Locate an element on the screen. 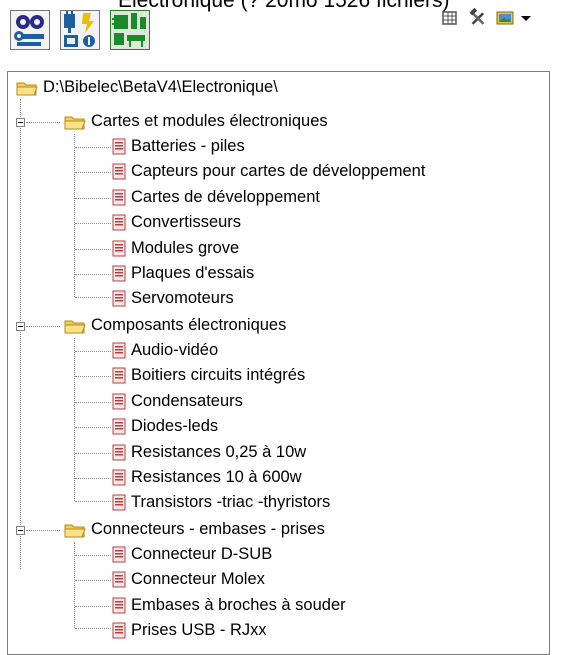 The width and height of the screenshot is (562, 655). gear-wrench-tools-button is located at coordinates (30, 30).